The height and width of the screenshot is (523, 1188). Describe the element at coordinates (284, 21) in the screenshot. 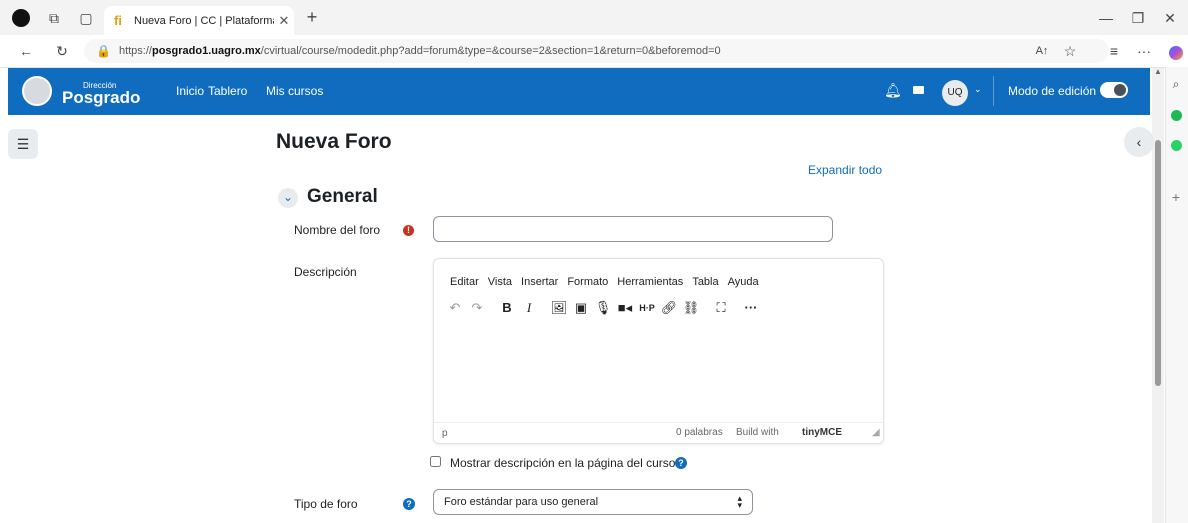

I see `close-tab-icon: ✕` at that location.